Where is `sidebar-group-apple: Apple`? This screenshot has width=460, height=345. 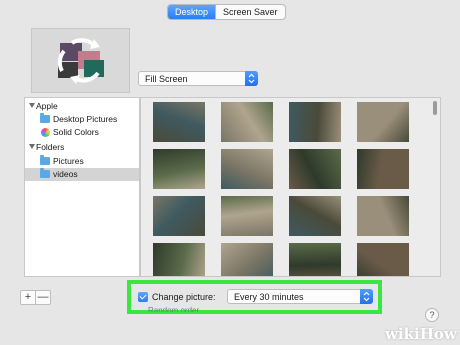 sidebar-group-apple: Apple is located at coordinates (82, 106).